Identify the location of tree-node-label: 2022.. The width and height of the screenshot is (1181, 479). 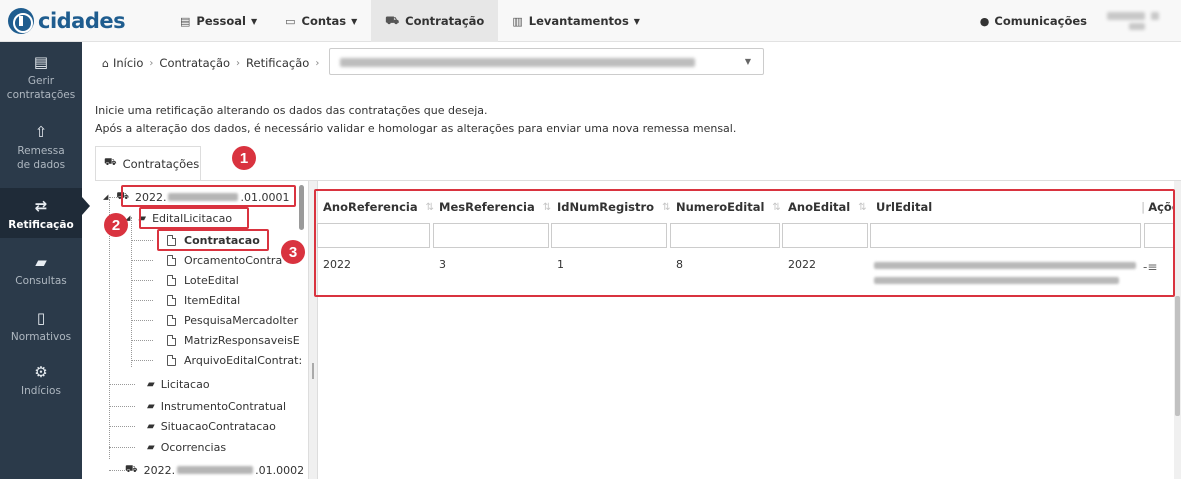
(159, 470).